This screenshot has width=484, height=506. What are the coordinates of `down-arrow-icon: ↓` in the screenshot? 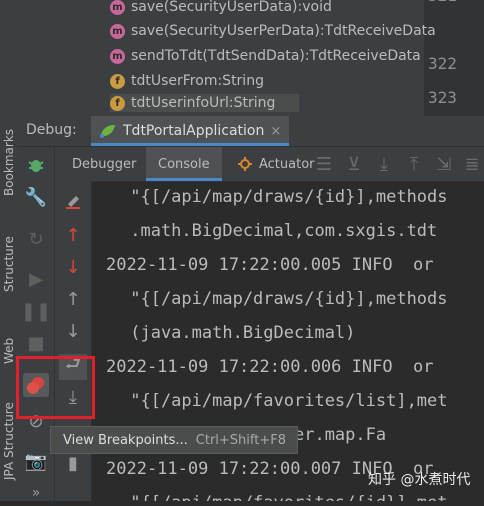 It's located at (73, 267).